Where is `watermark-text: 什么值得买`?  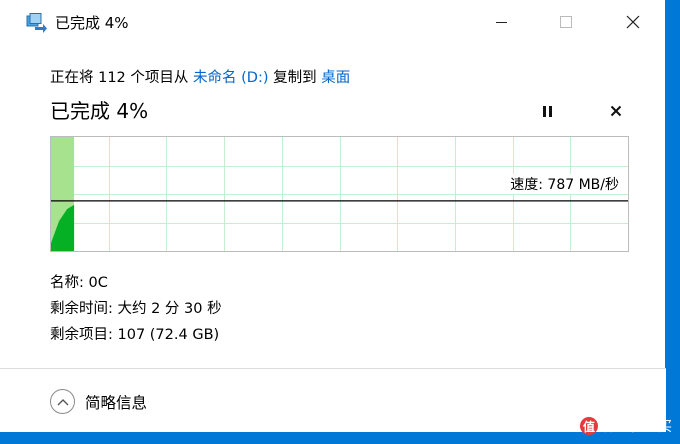 watermark-text: 什么值得买 is located at coordinates (637, 427).